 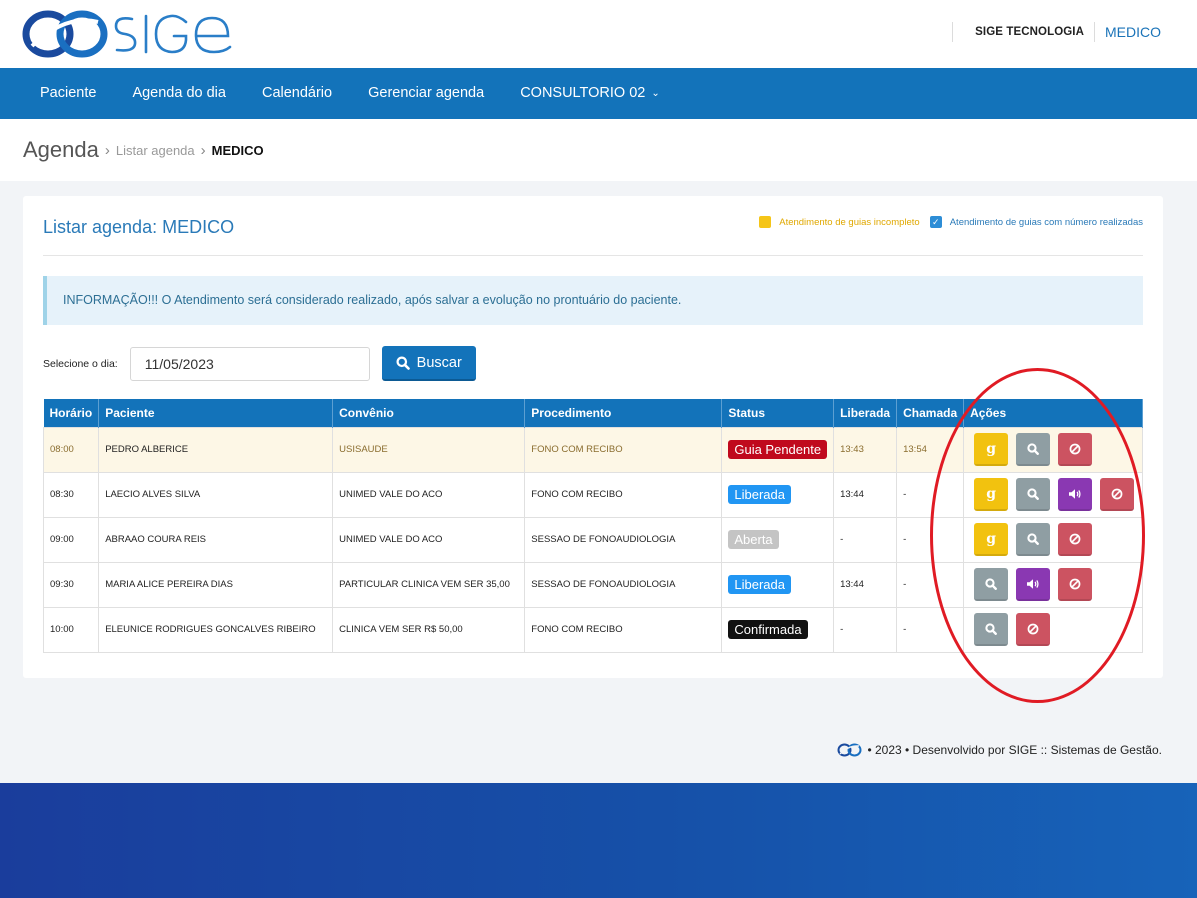 I want to click on sige-logo-icon, so click(x=849, y=750).